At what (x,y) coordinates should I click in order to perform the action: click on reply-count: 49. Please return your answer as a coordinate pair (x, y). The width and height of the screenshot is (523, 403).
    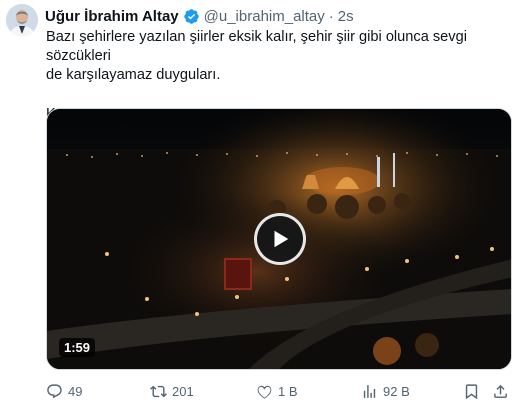
    Looking at the image, I should click on (75, 391).